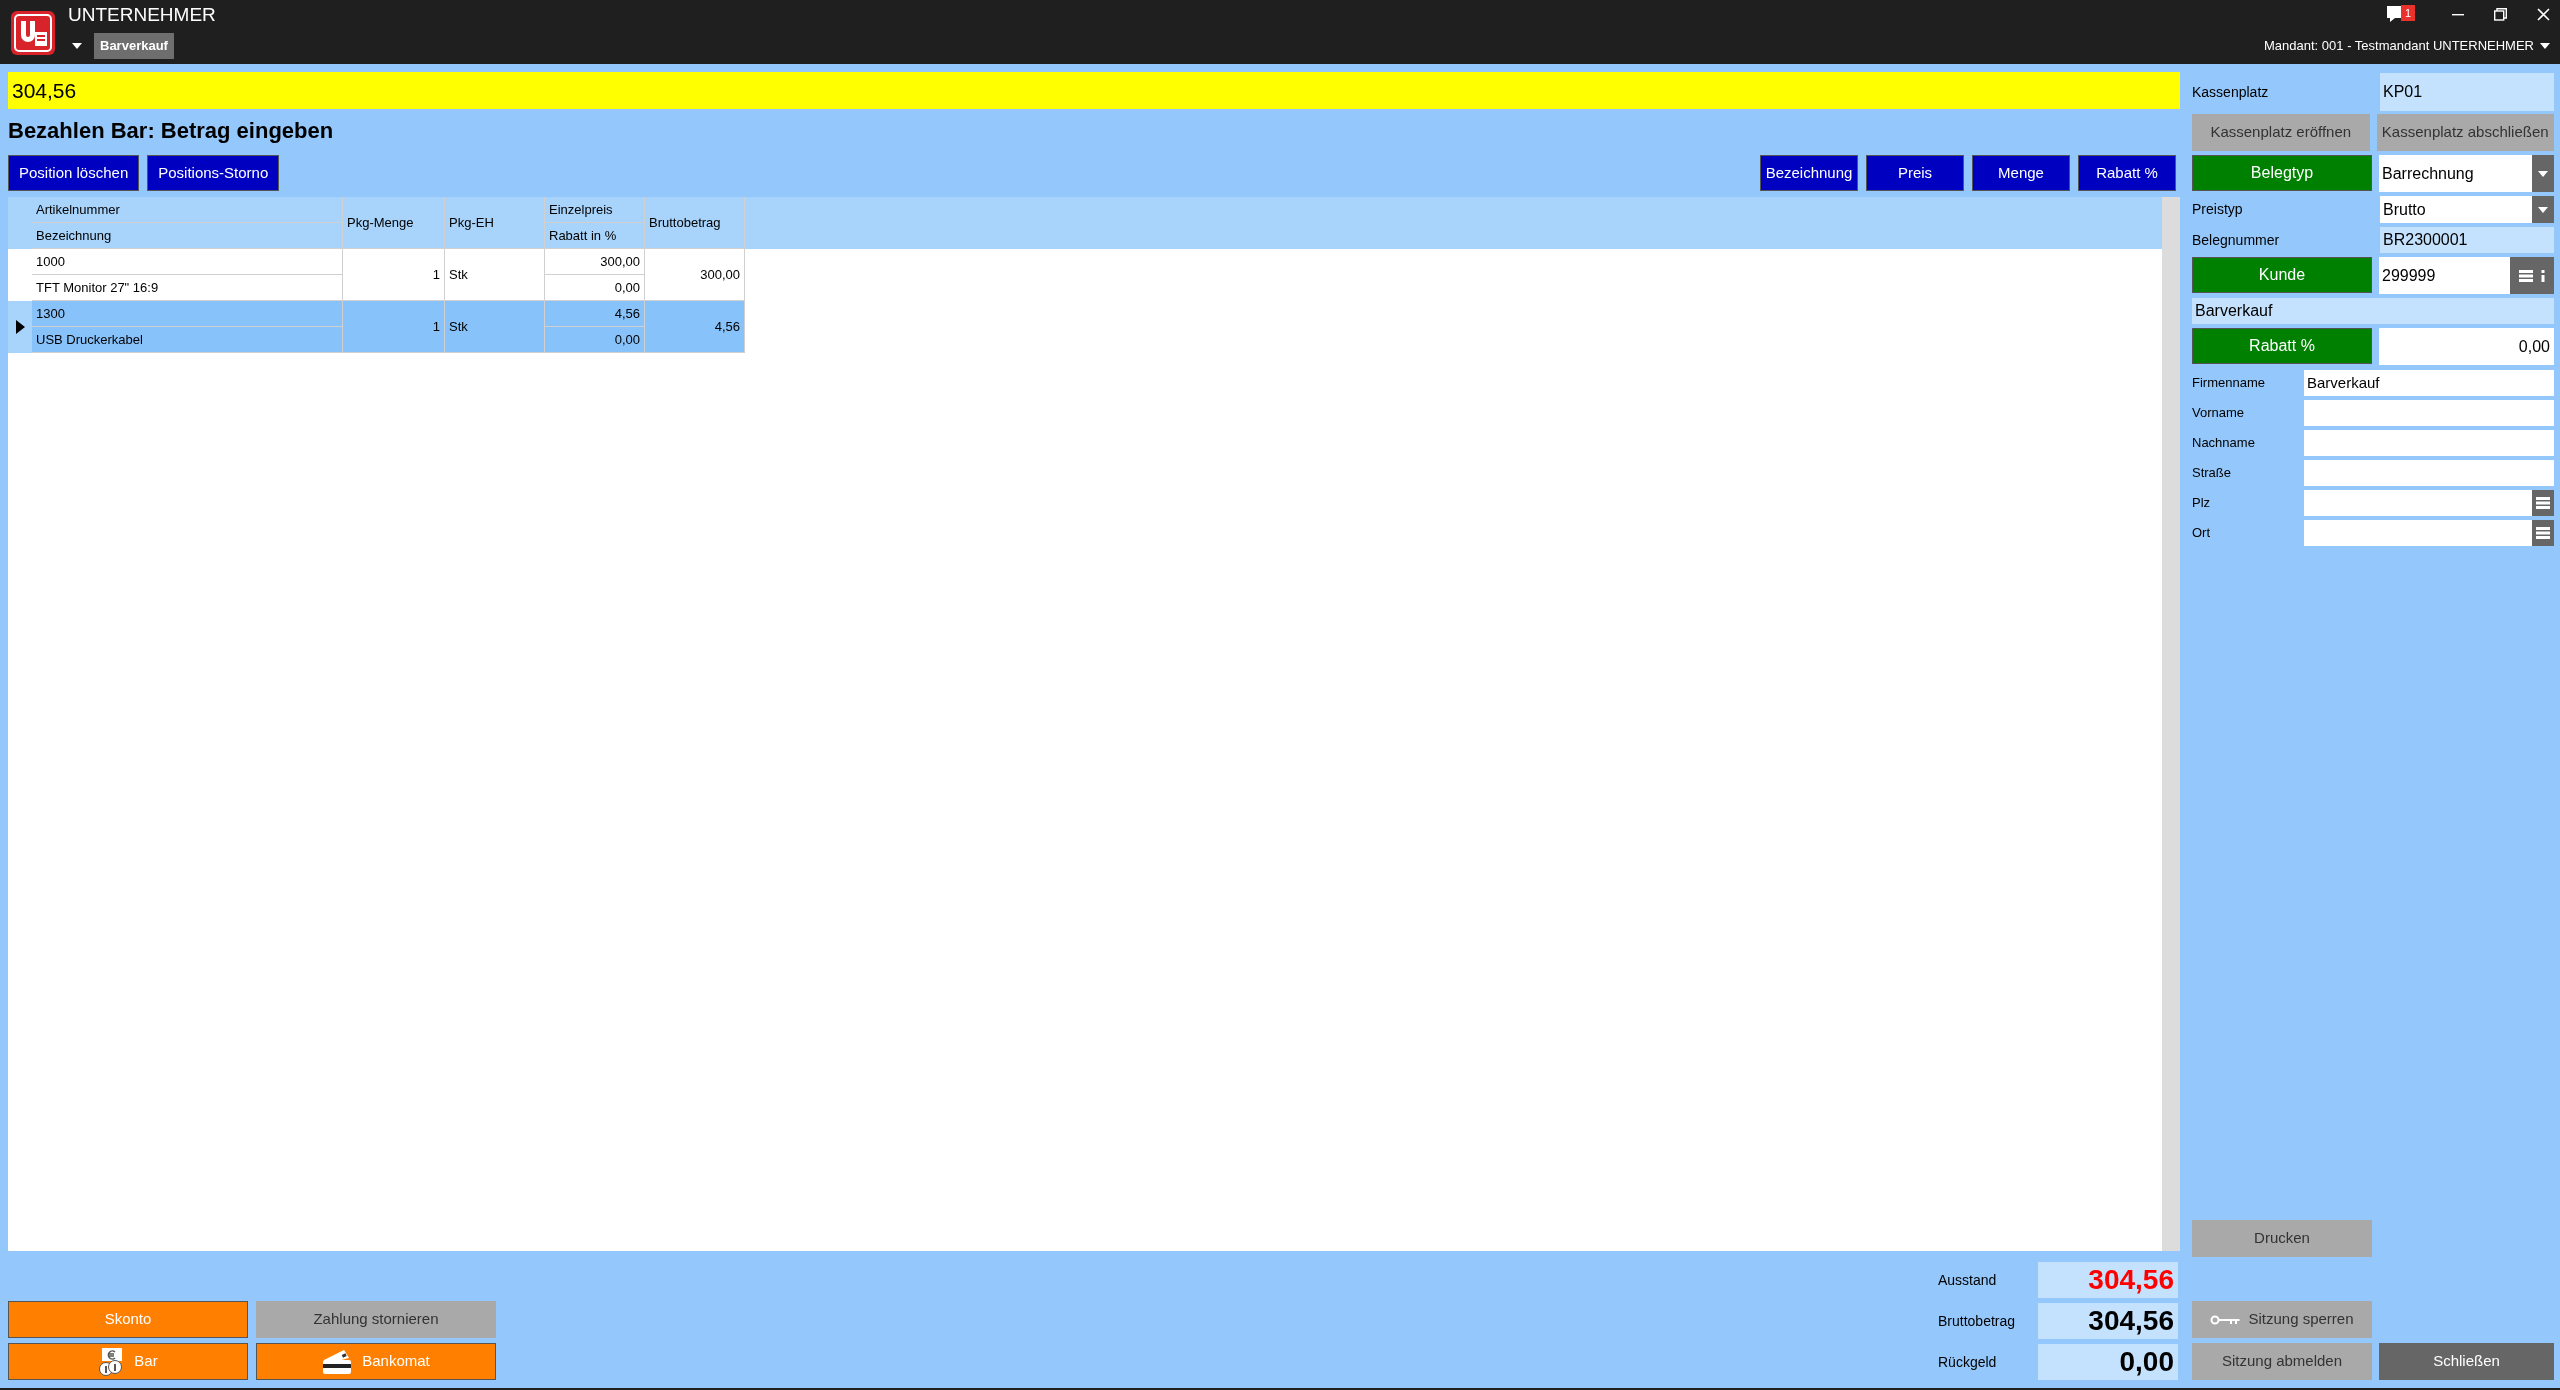 The height and width of the screenshot is (1390, 2560). I want to click on cash-icon, so click(111, 1361).